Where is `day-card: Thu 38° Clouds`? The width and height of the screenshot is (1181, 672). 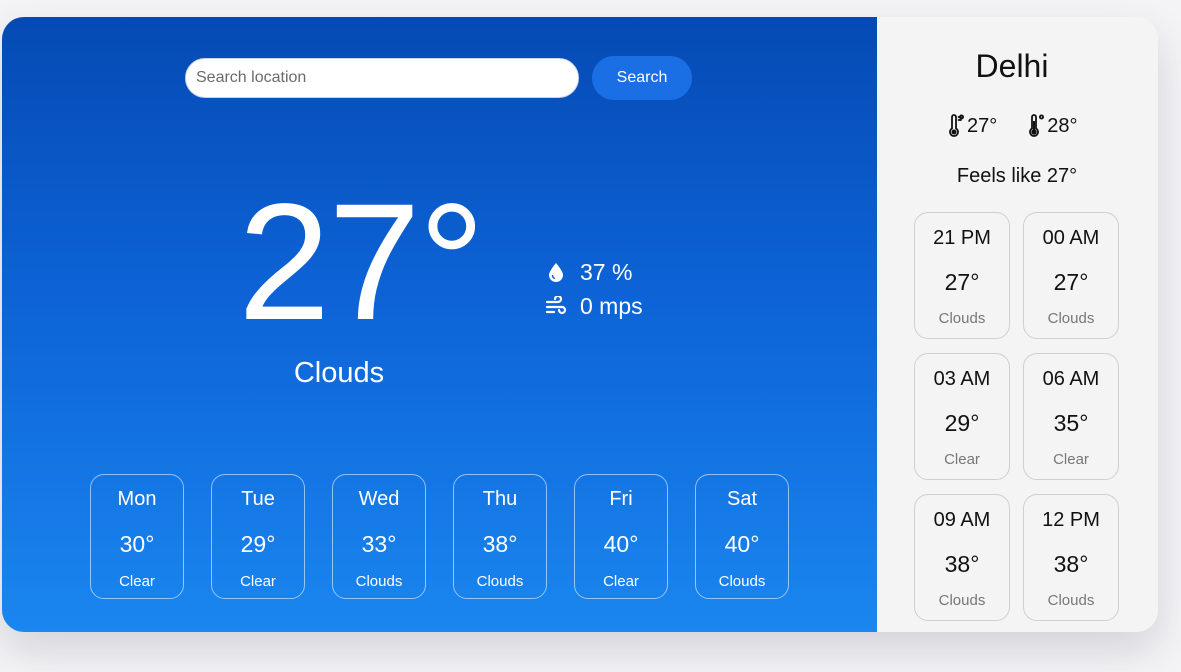
day-card: Thu 38° Clouds is located at coordinates (500, 536).